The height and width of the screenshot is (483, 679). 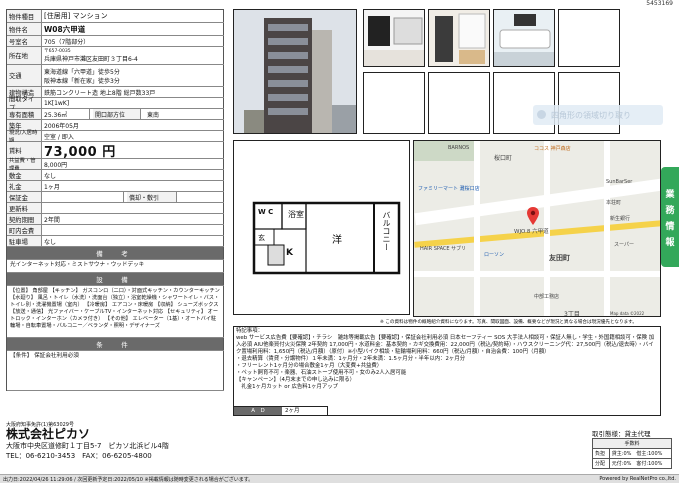 What do you see at coordinates (91, 59) in the screenshot?
I see `address: 兵庫県神戸市灘区友田町３丁目6-4` at bounding box center [91, 59].